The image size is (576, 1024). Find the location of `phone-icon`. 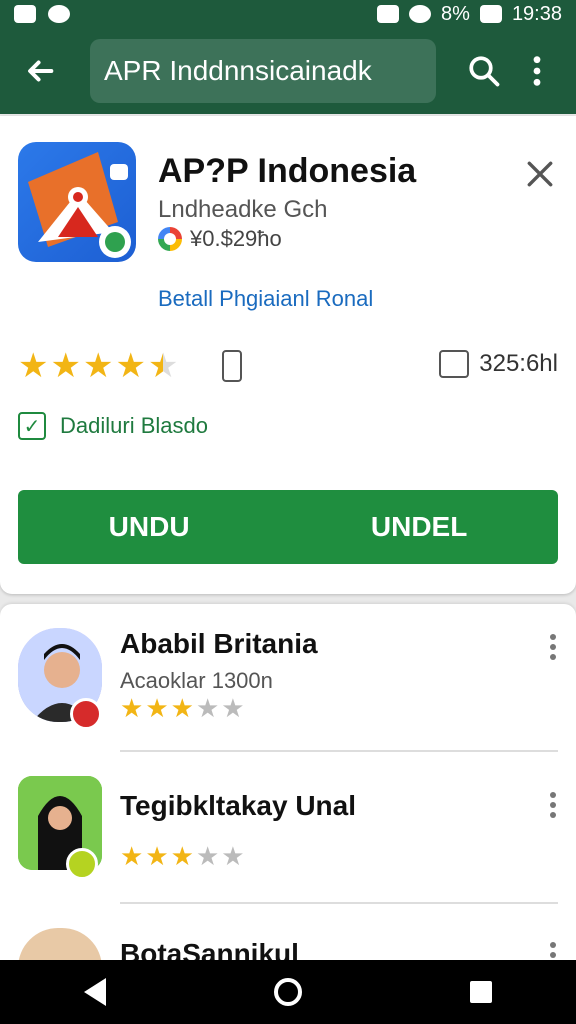

phone-icon is located at coordinates (232, 366).